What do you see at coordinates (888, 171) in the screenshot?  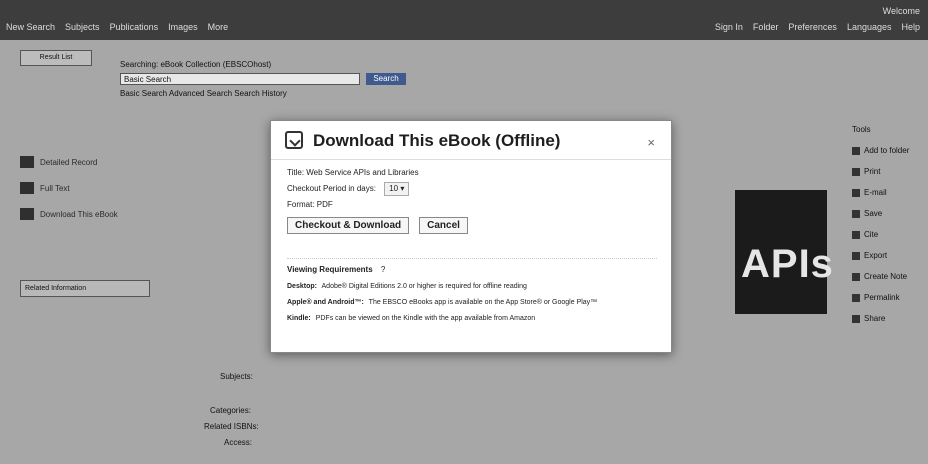 I see `tool-print: Print` at bounding box center [888, 171].